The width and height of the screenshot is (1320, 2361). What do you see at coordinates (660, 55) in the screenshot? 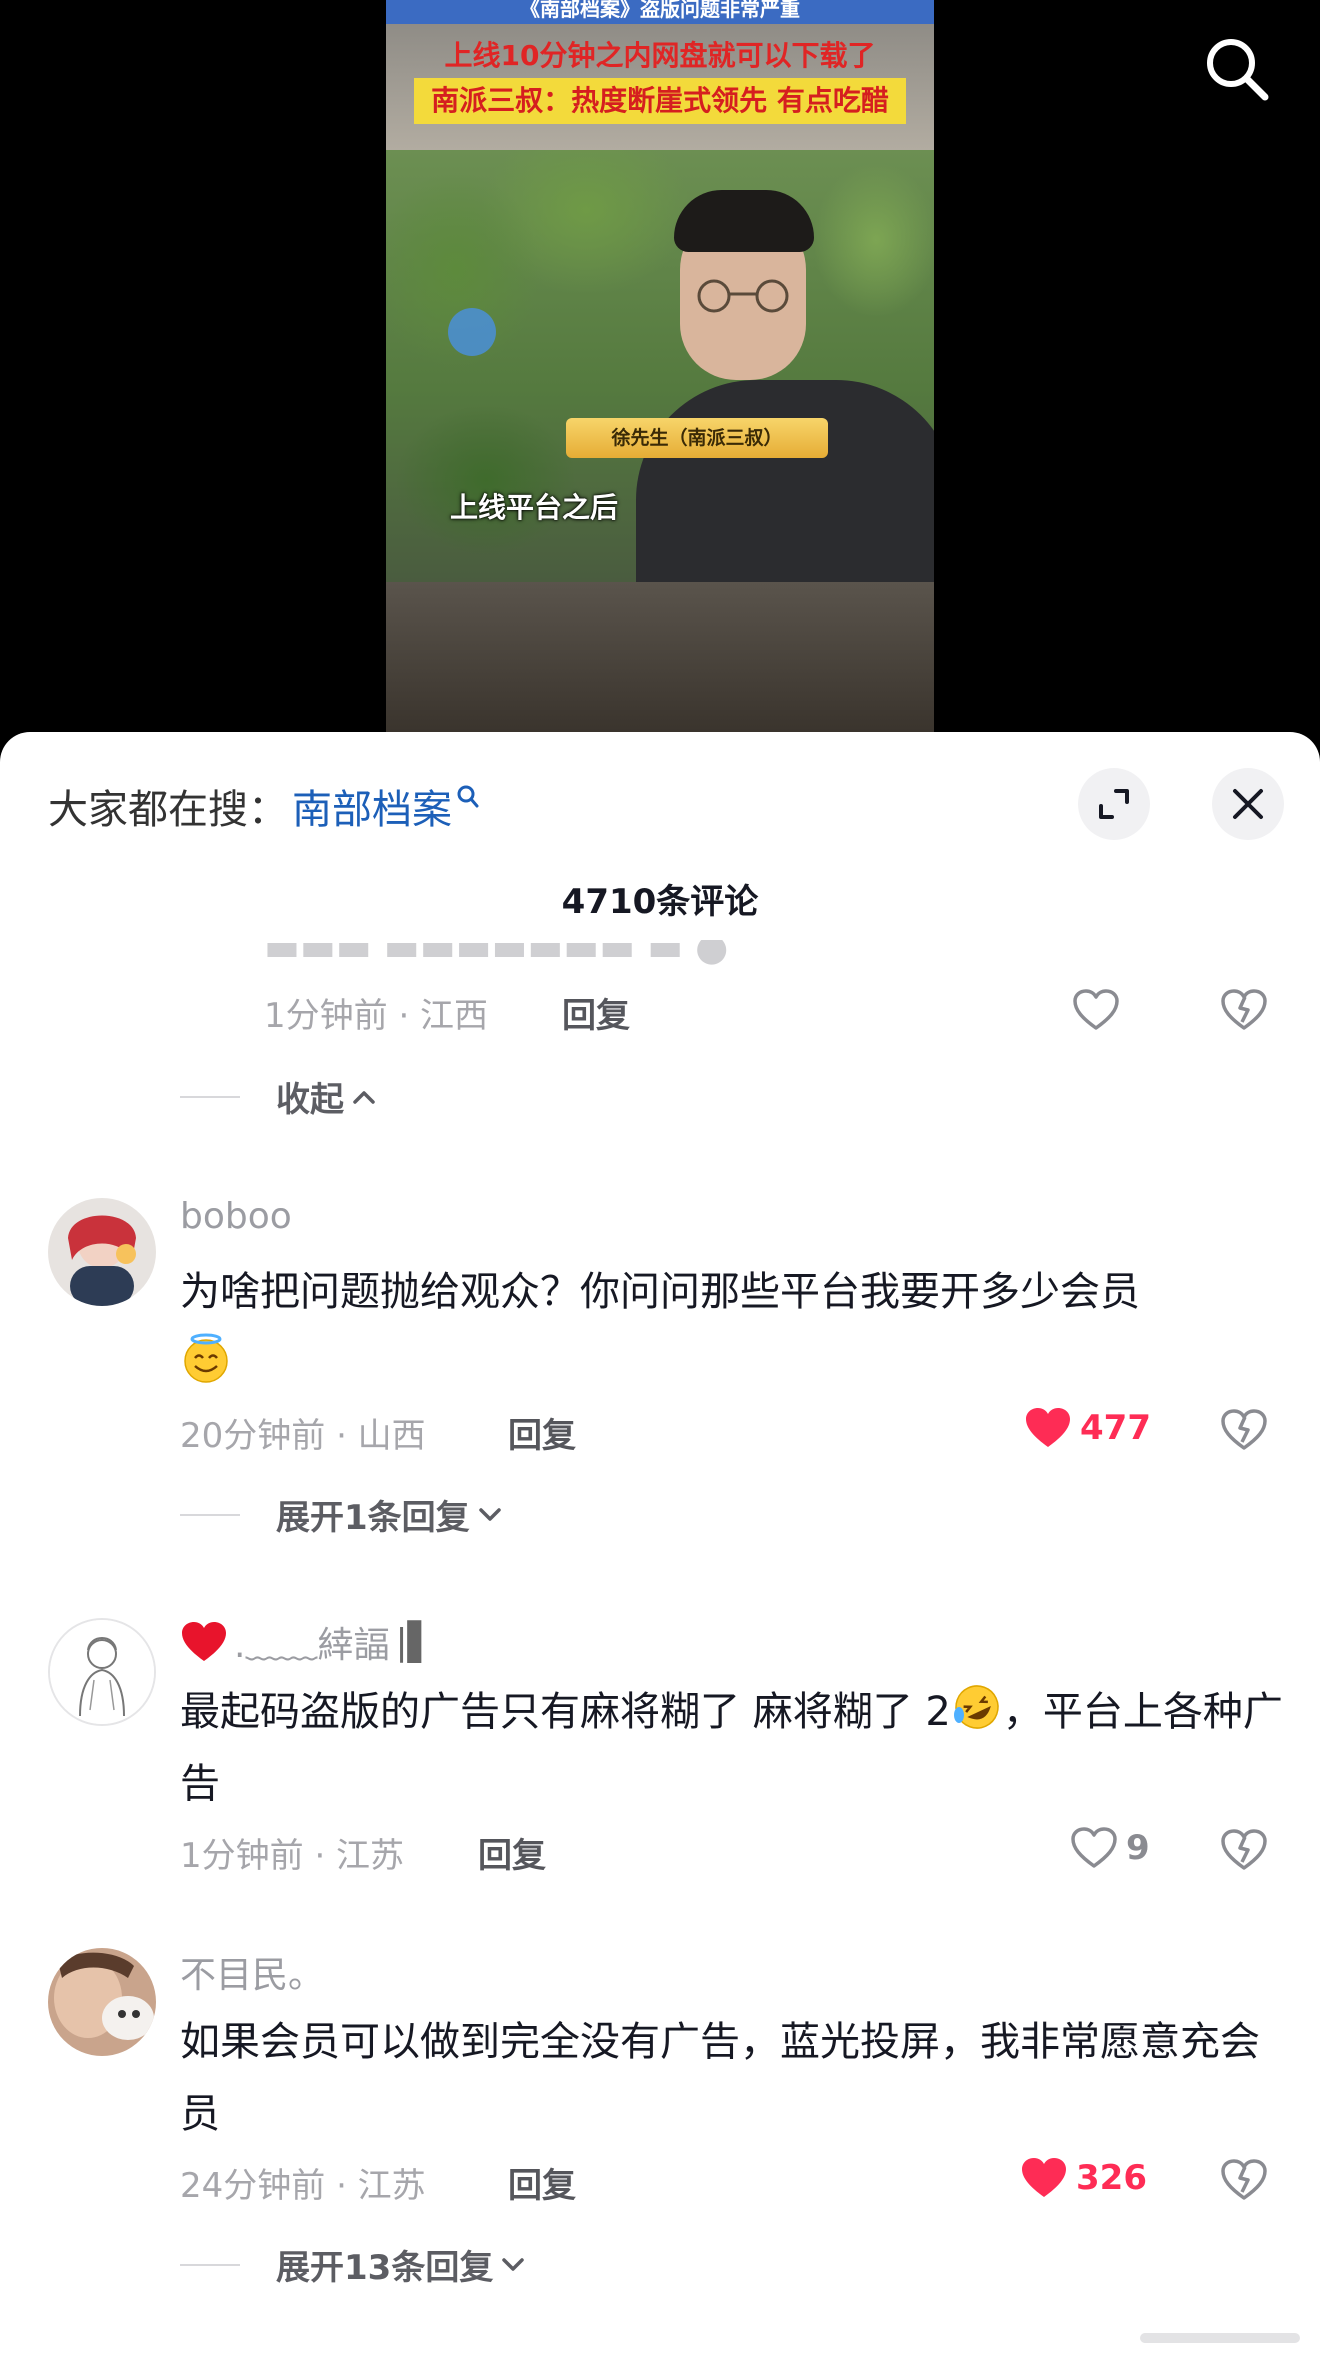
I see `video-headline-1: 上线10分钟之内网盘就可以下载了` at bounding box center [660, 55].